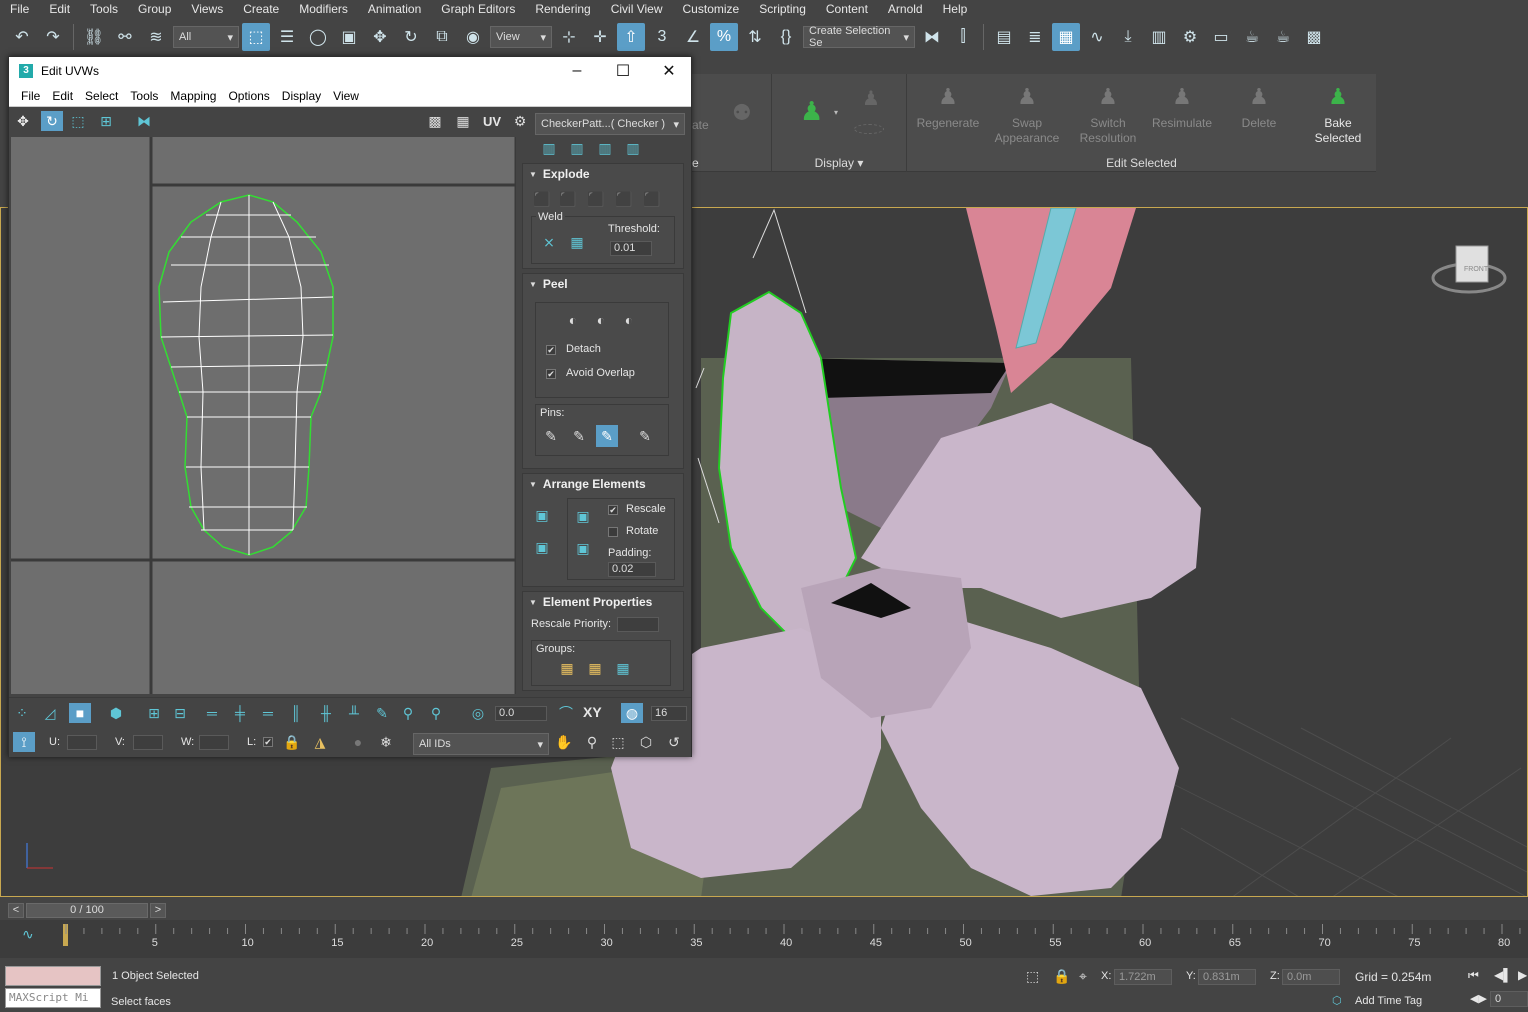 The width and height of the screenshot is (1528, 1012). What do you see at coordinates (246, 375) in the screenshot?
I see `uv-shell` at bounding box center [246, 375].